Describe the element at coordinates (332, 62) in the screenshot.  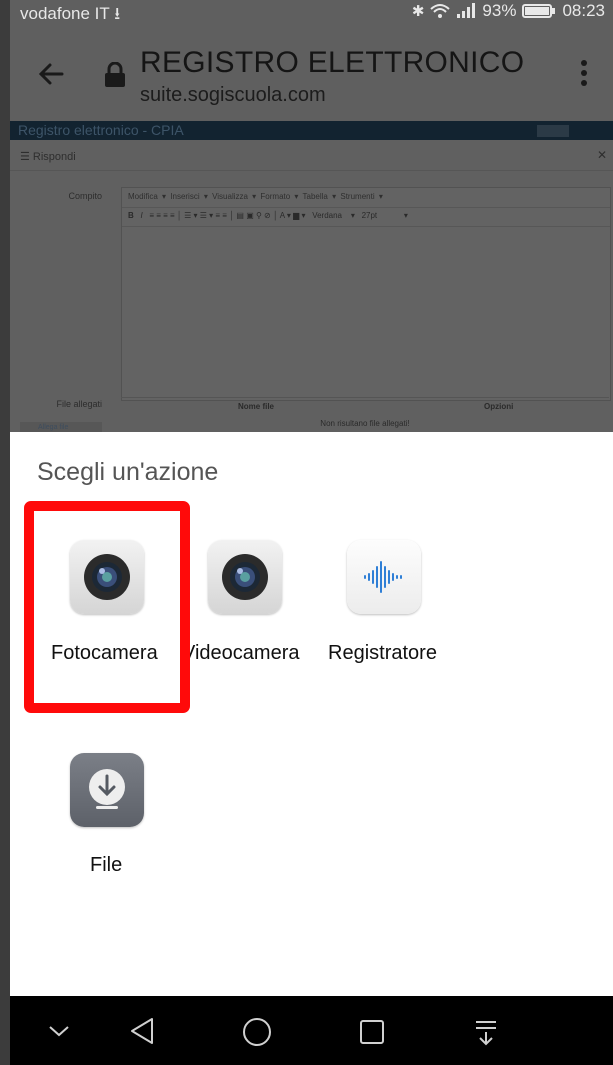
I see `page-title: REGISTRO ELETTRONICO` at that location.